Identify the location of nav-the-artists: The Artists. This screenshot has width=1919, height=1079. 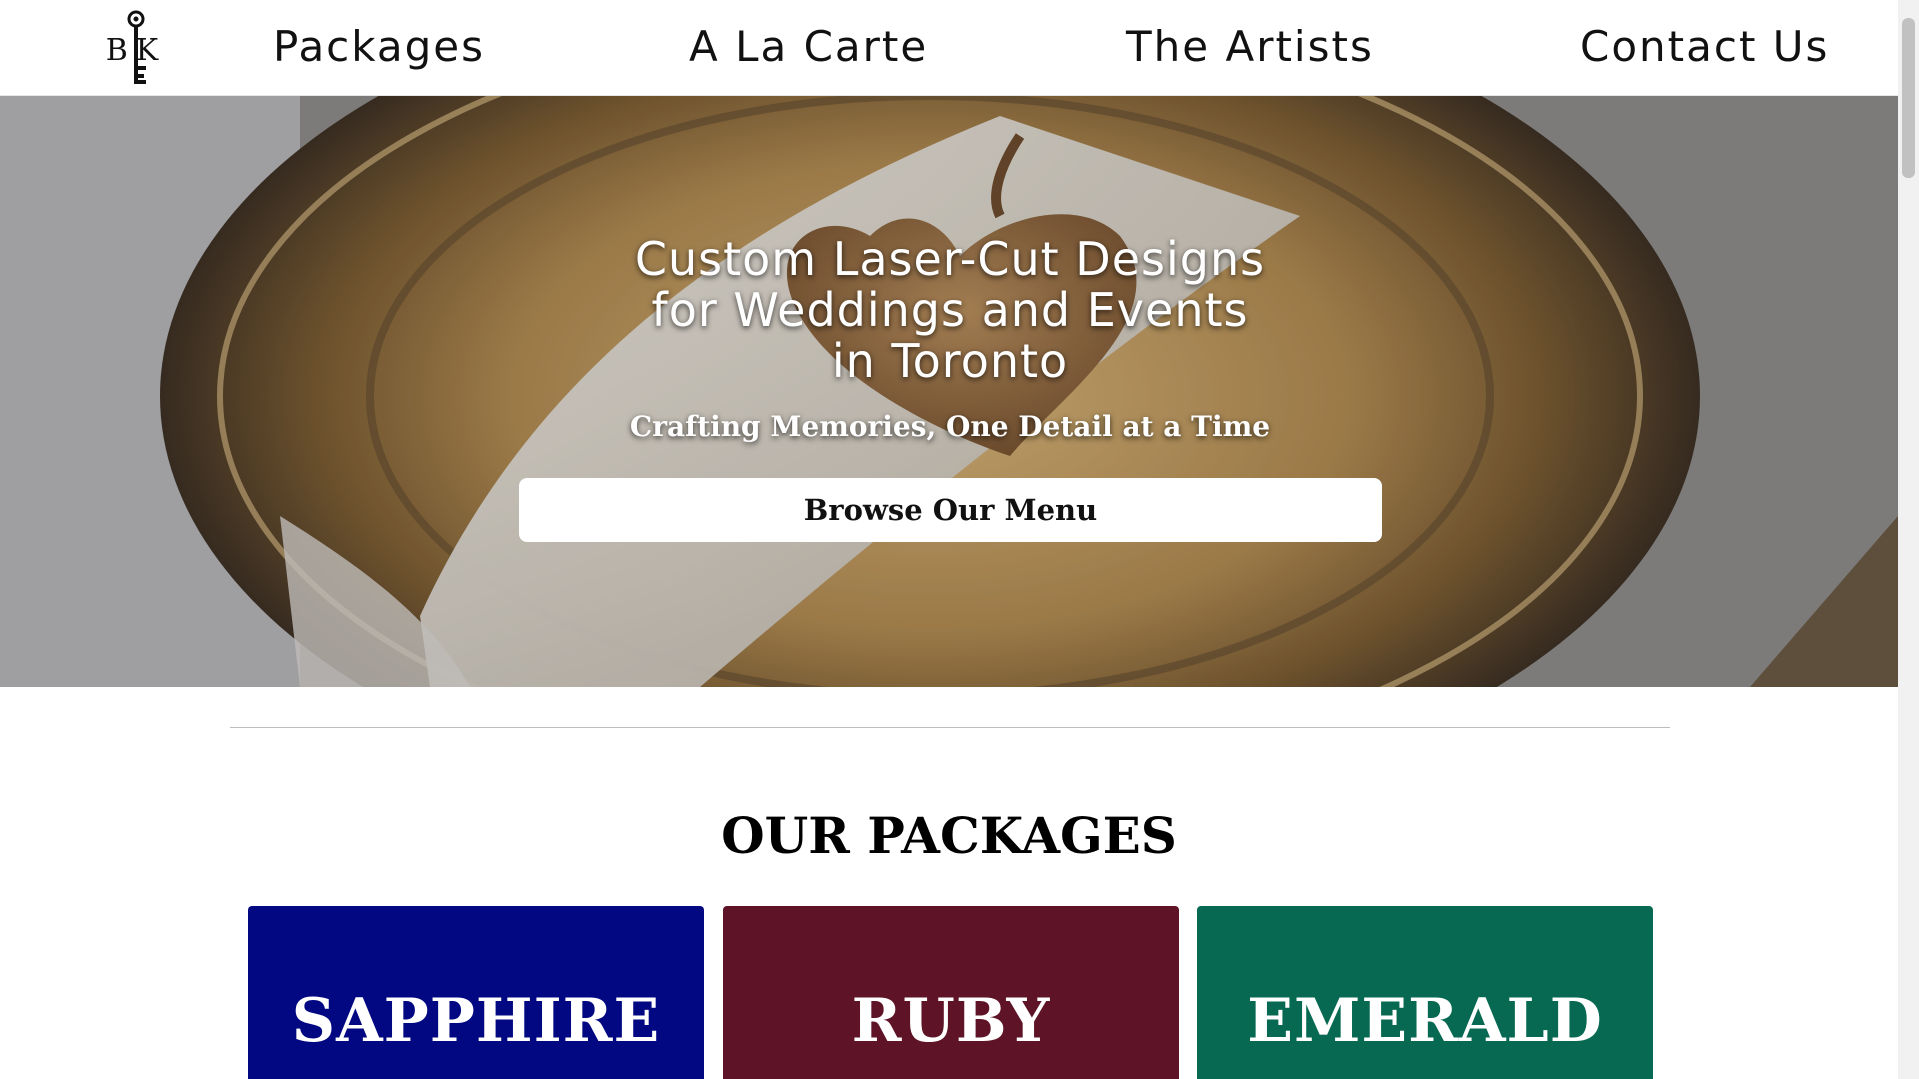
(1250, 46).